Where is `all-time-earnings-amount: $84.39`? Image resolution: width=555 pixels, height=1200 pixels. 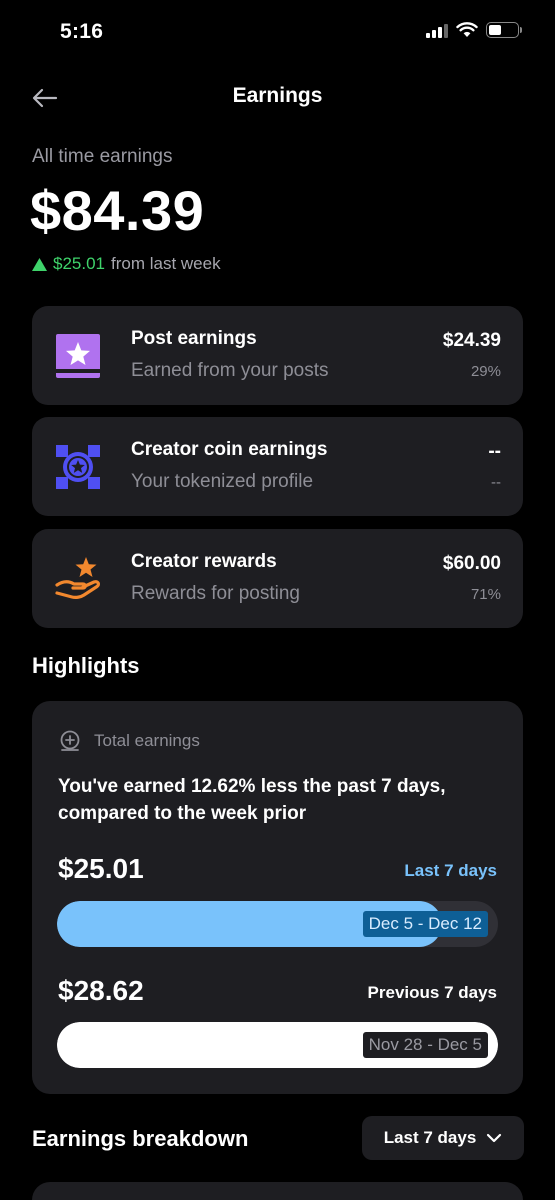 all-time-earnings-amount: $84.39 is located at coordinates (117, 210).